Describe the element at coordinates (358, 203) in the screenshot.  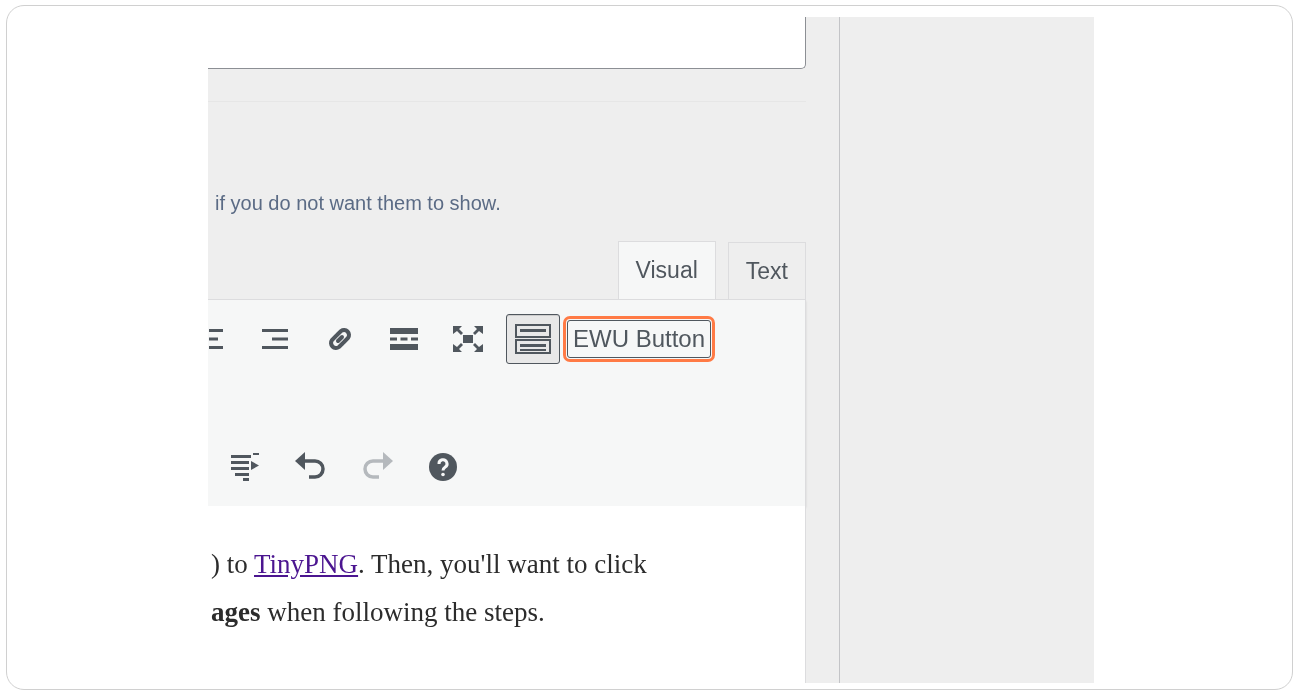
I see `help-text: if you do not want them to show.` at that location.